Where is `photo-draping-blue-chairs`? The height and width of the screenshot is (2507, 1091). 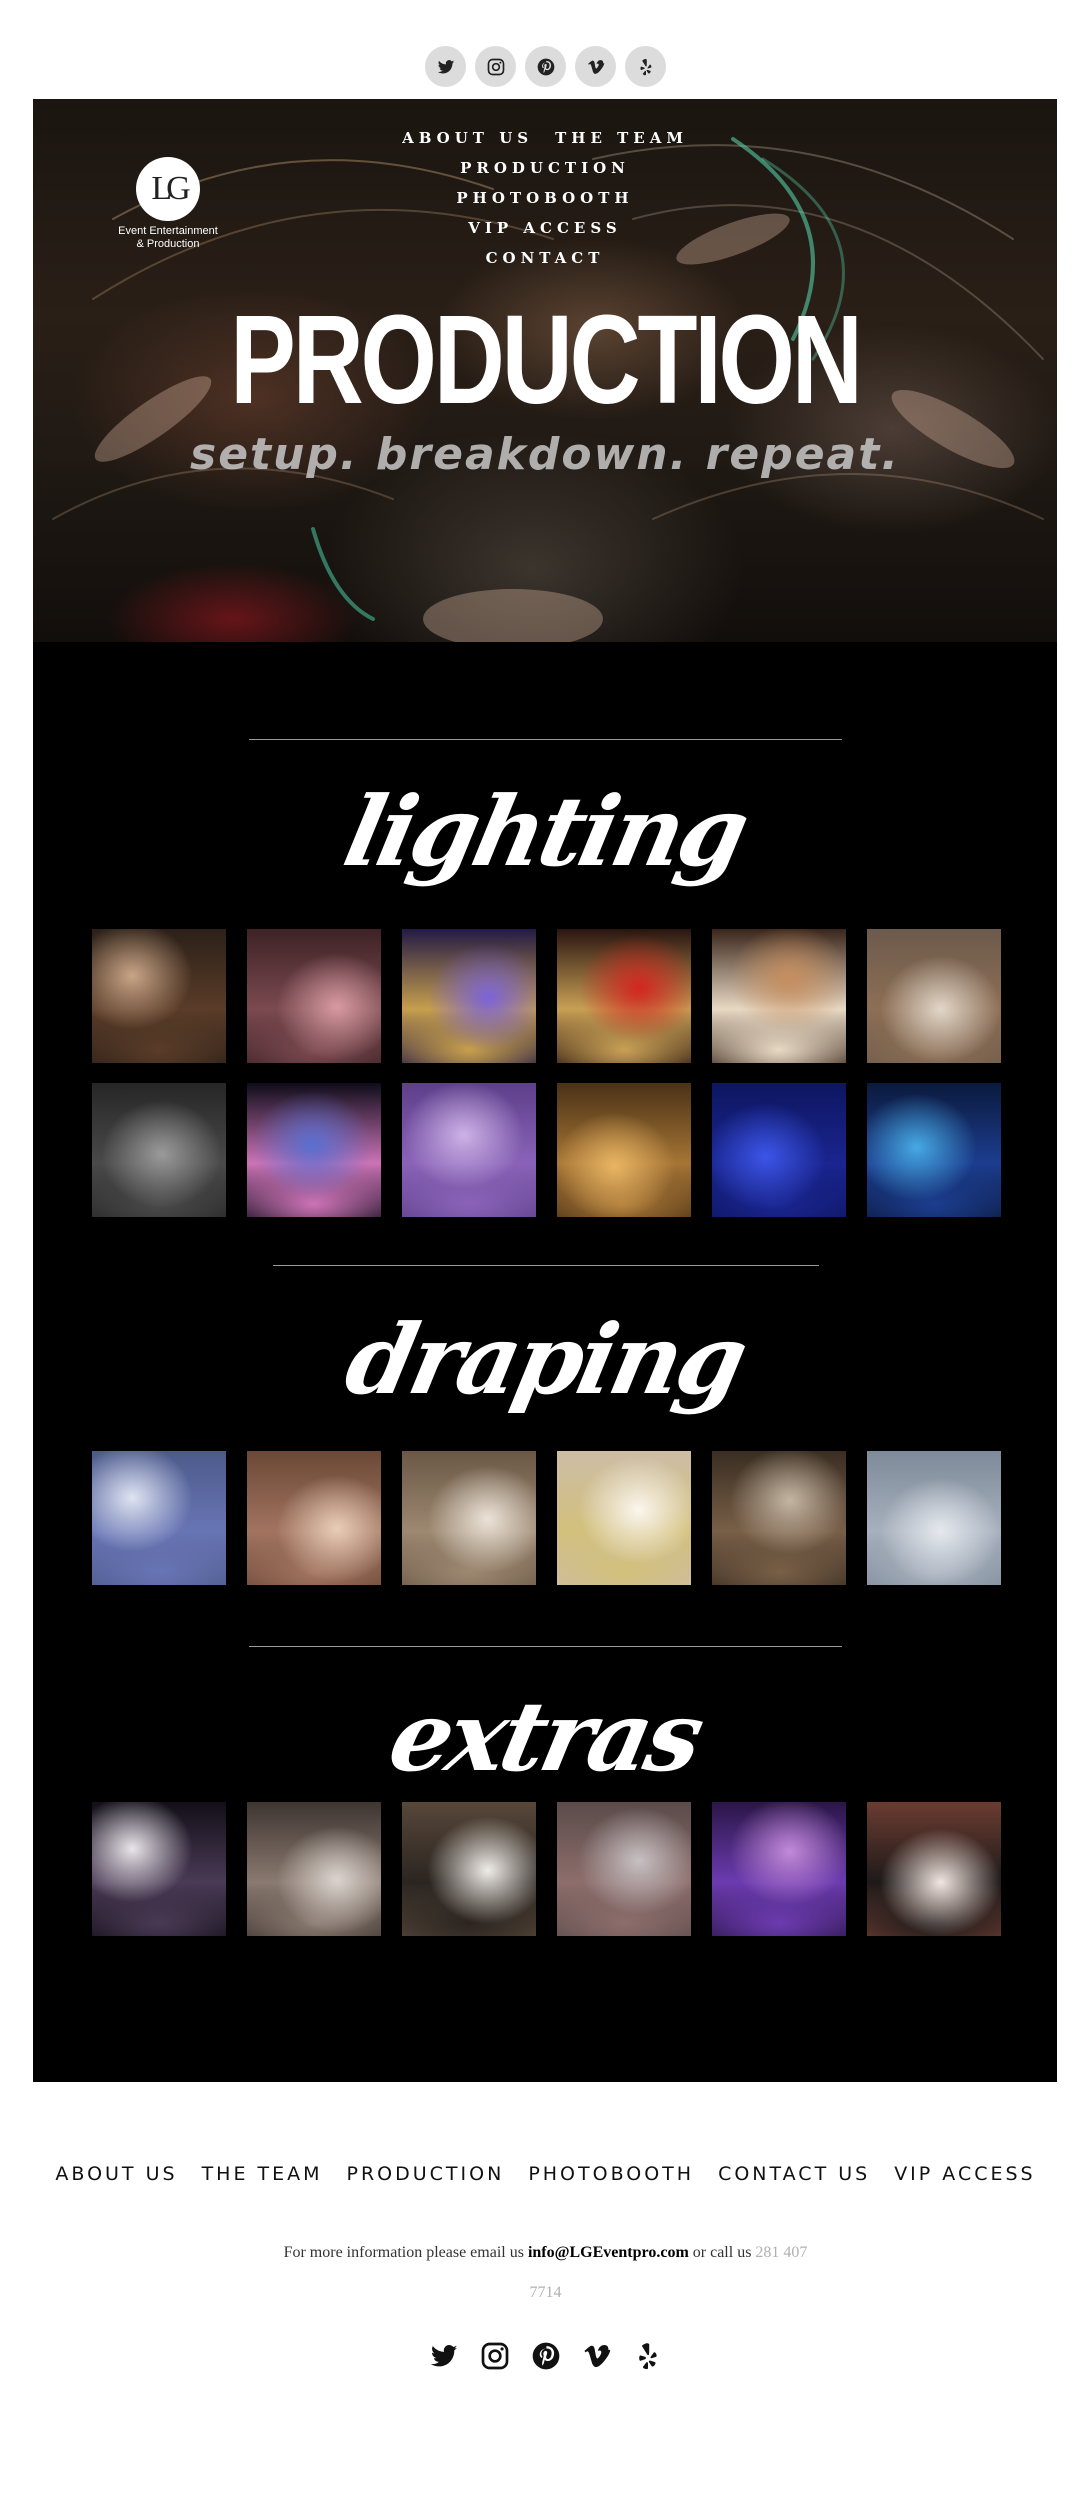 photo-draping-blue-chairs is located at coordinates (159, 1518).